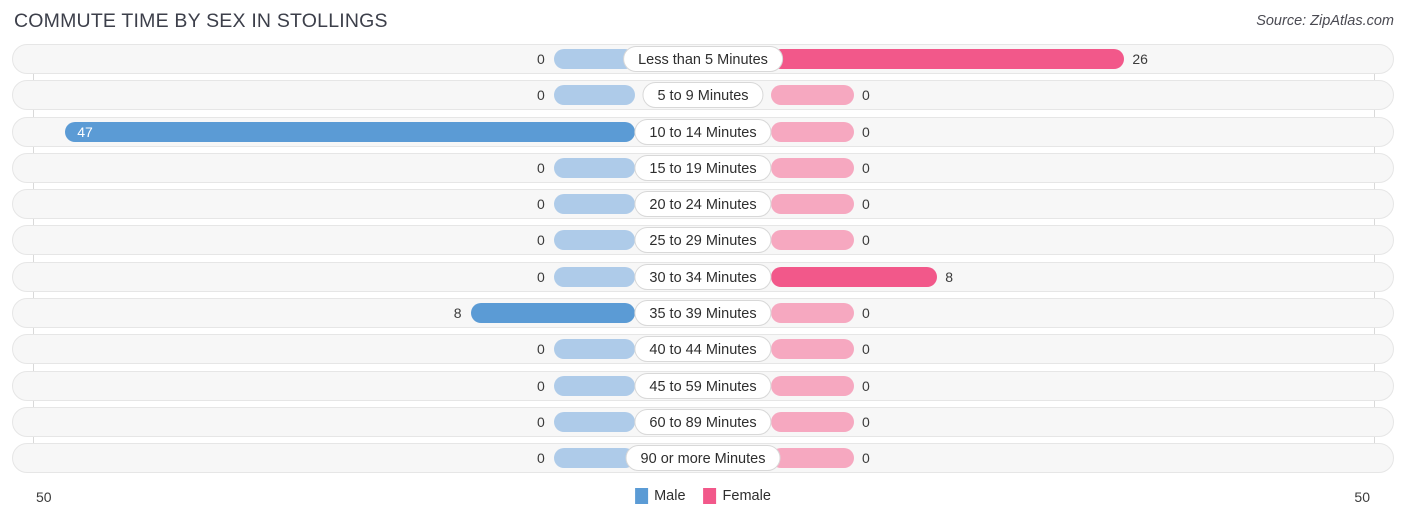  I want to click on axis-label-left: 50, so click(44, 497).